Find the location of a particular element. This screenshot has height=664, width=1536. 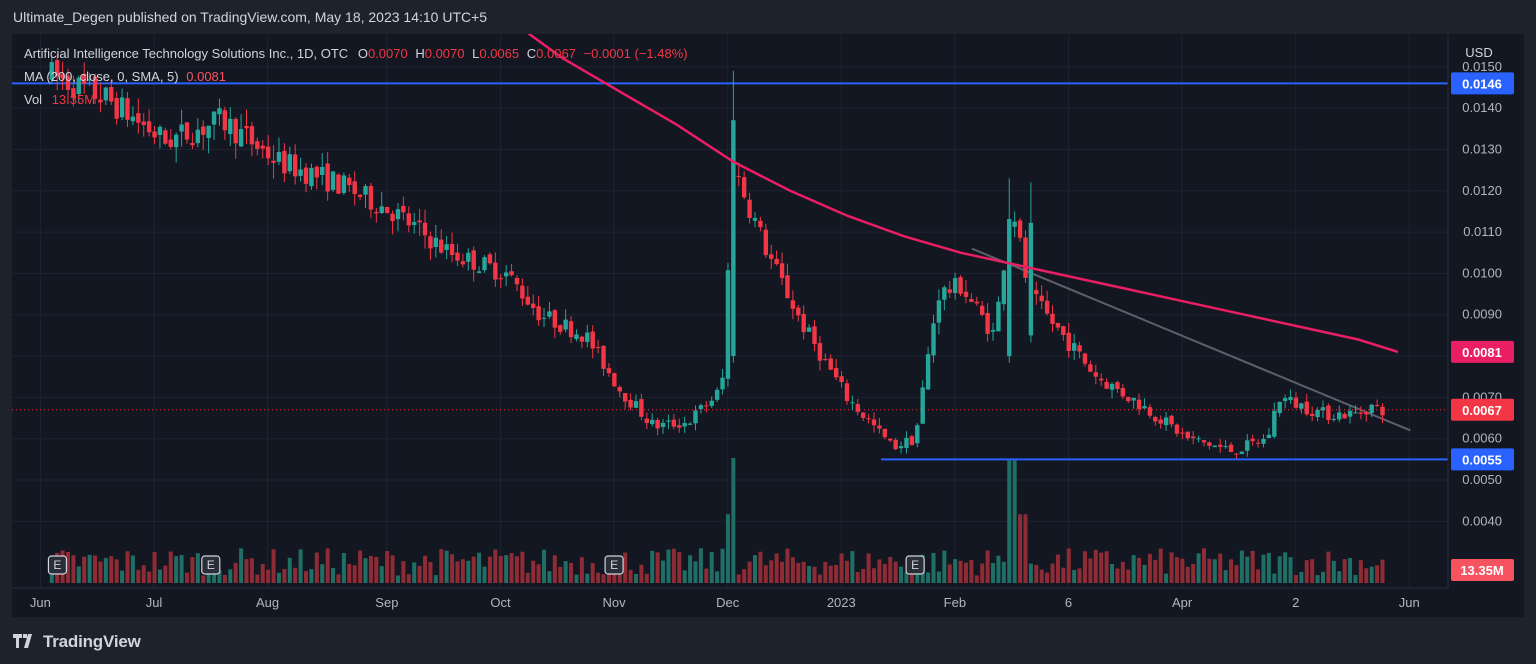

x-tick-label: Dec is located at coordinates (728, 602).